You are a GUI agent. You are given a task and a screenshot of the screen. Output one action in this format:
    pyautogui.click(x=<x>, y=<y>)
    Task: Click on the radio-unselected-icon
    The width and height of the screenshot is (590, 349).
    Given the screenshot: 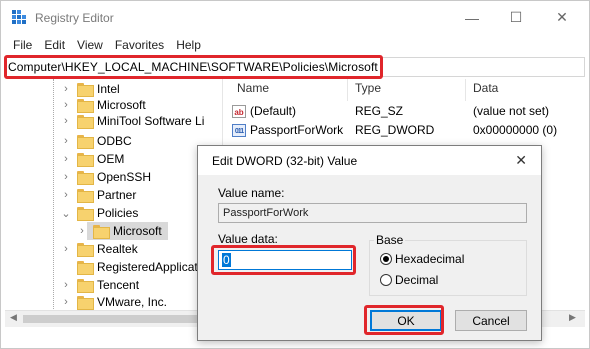 What is the action you would take?
    pyautogui.click(x=386, y=280)
    